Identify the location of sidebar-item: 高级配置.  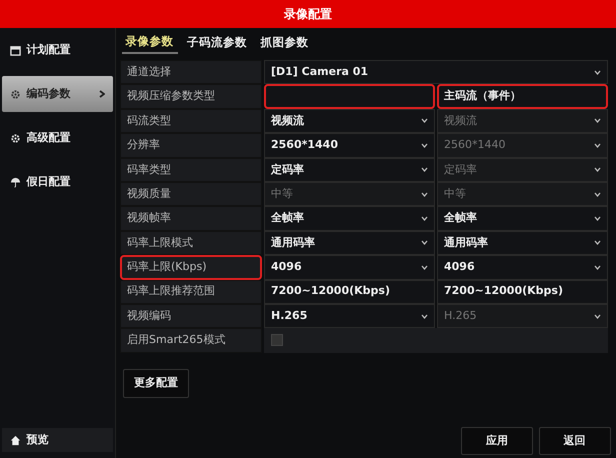
(57, 138).